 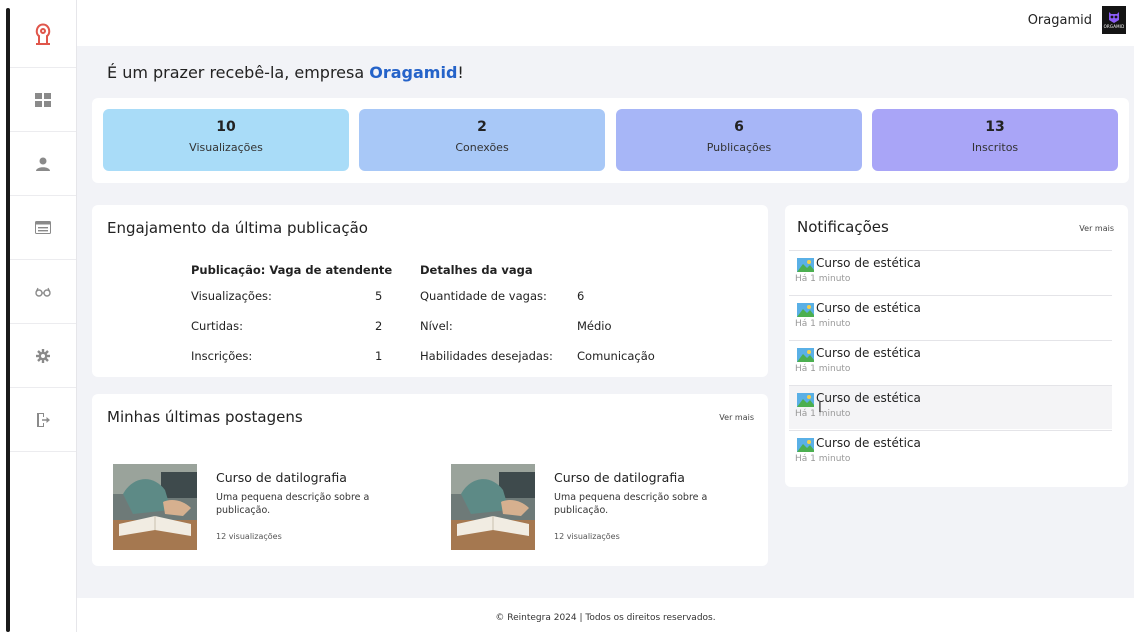 I want to click on metric-value: 1, so click(x=379, y=356).